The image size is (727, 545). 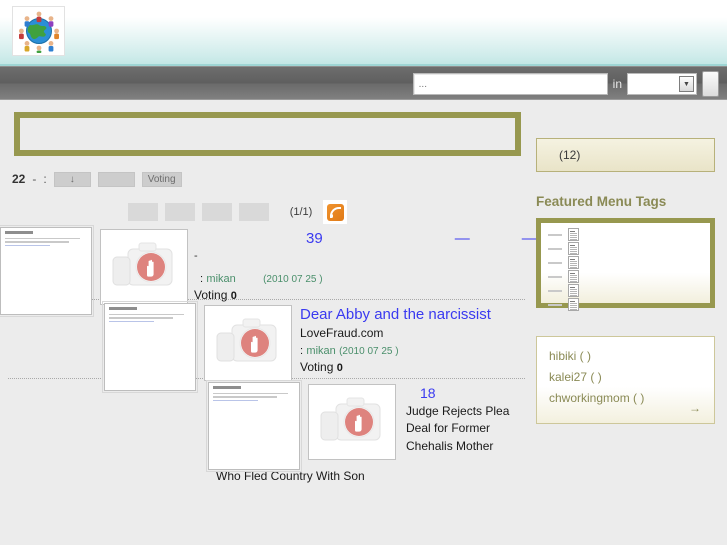 What do you see at coordinates (45, 179) in the screenshot?
I see `toolbar-colon: :` at bounding box center [45, 179].